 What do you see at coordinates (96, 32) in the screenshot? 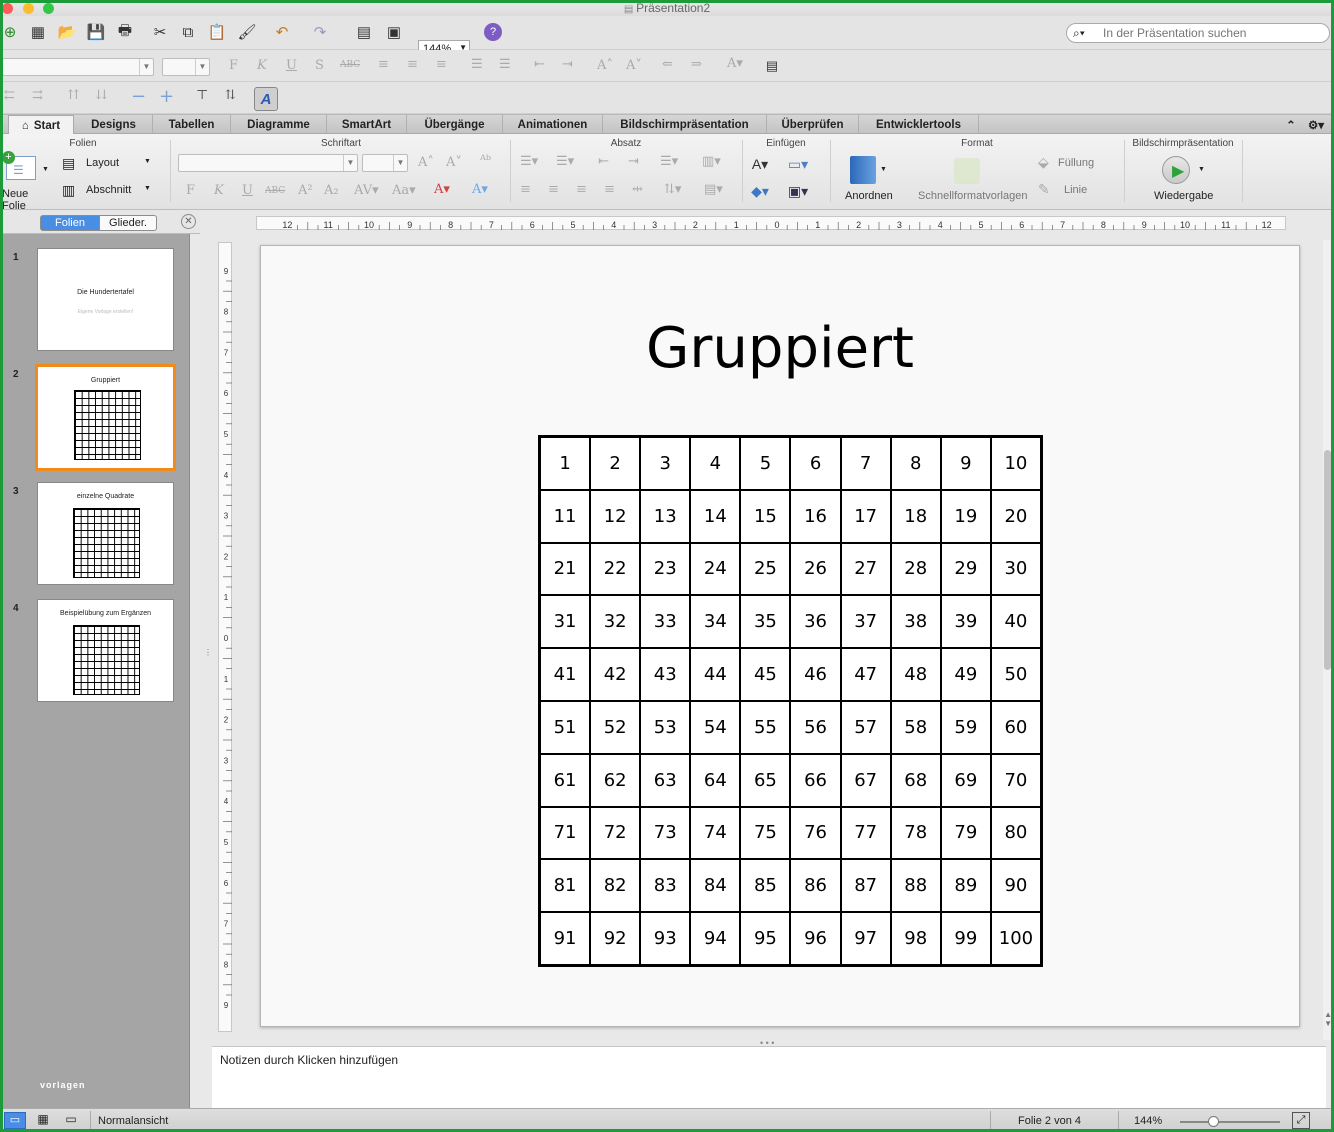
I see `save-icon: 💾` at bounding box center [96, 32].